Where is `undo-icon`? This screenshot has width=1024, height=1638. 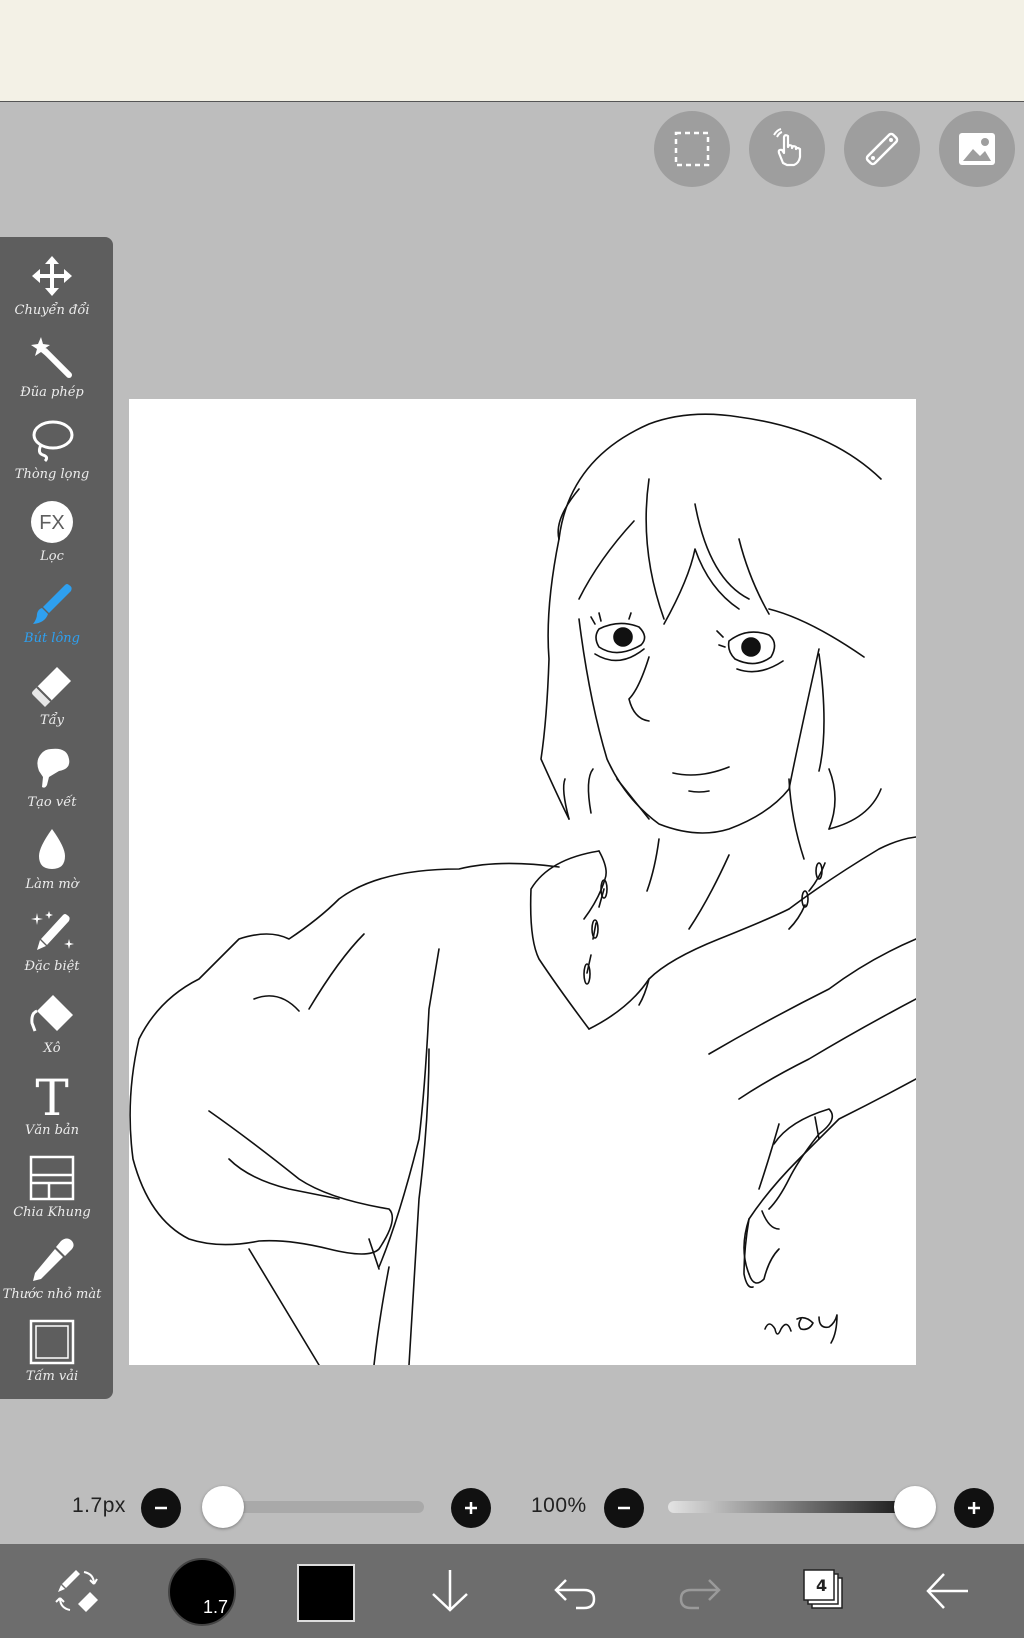 undo-icon is located at coordinates (575, 1594).